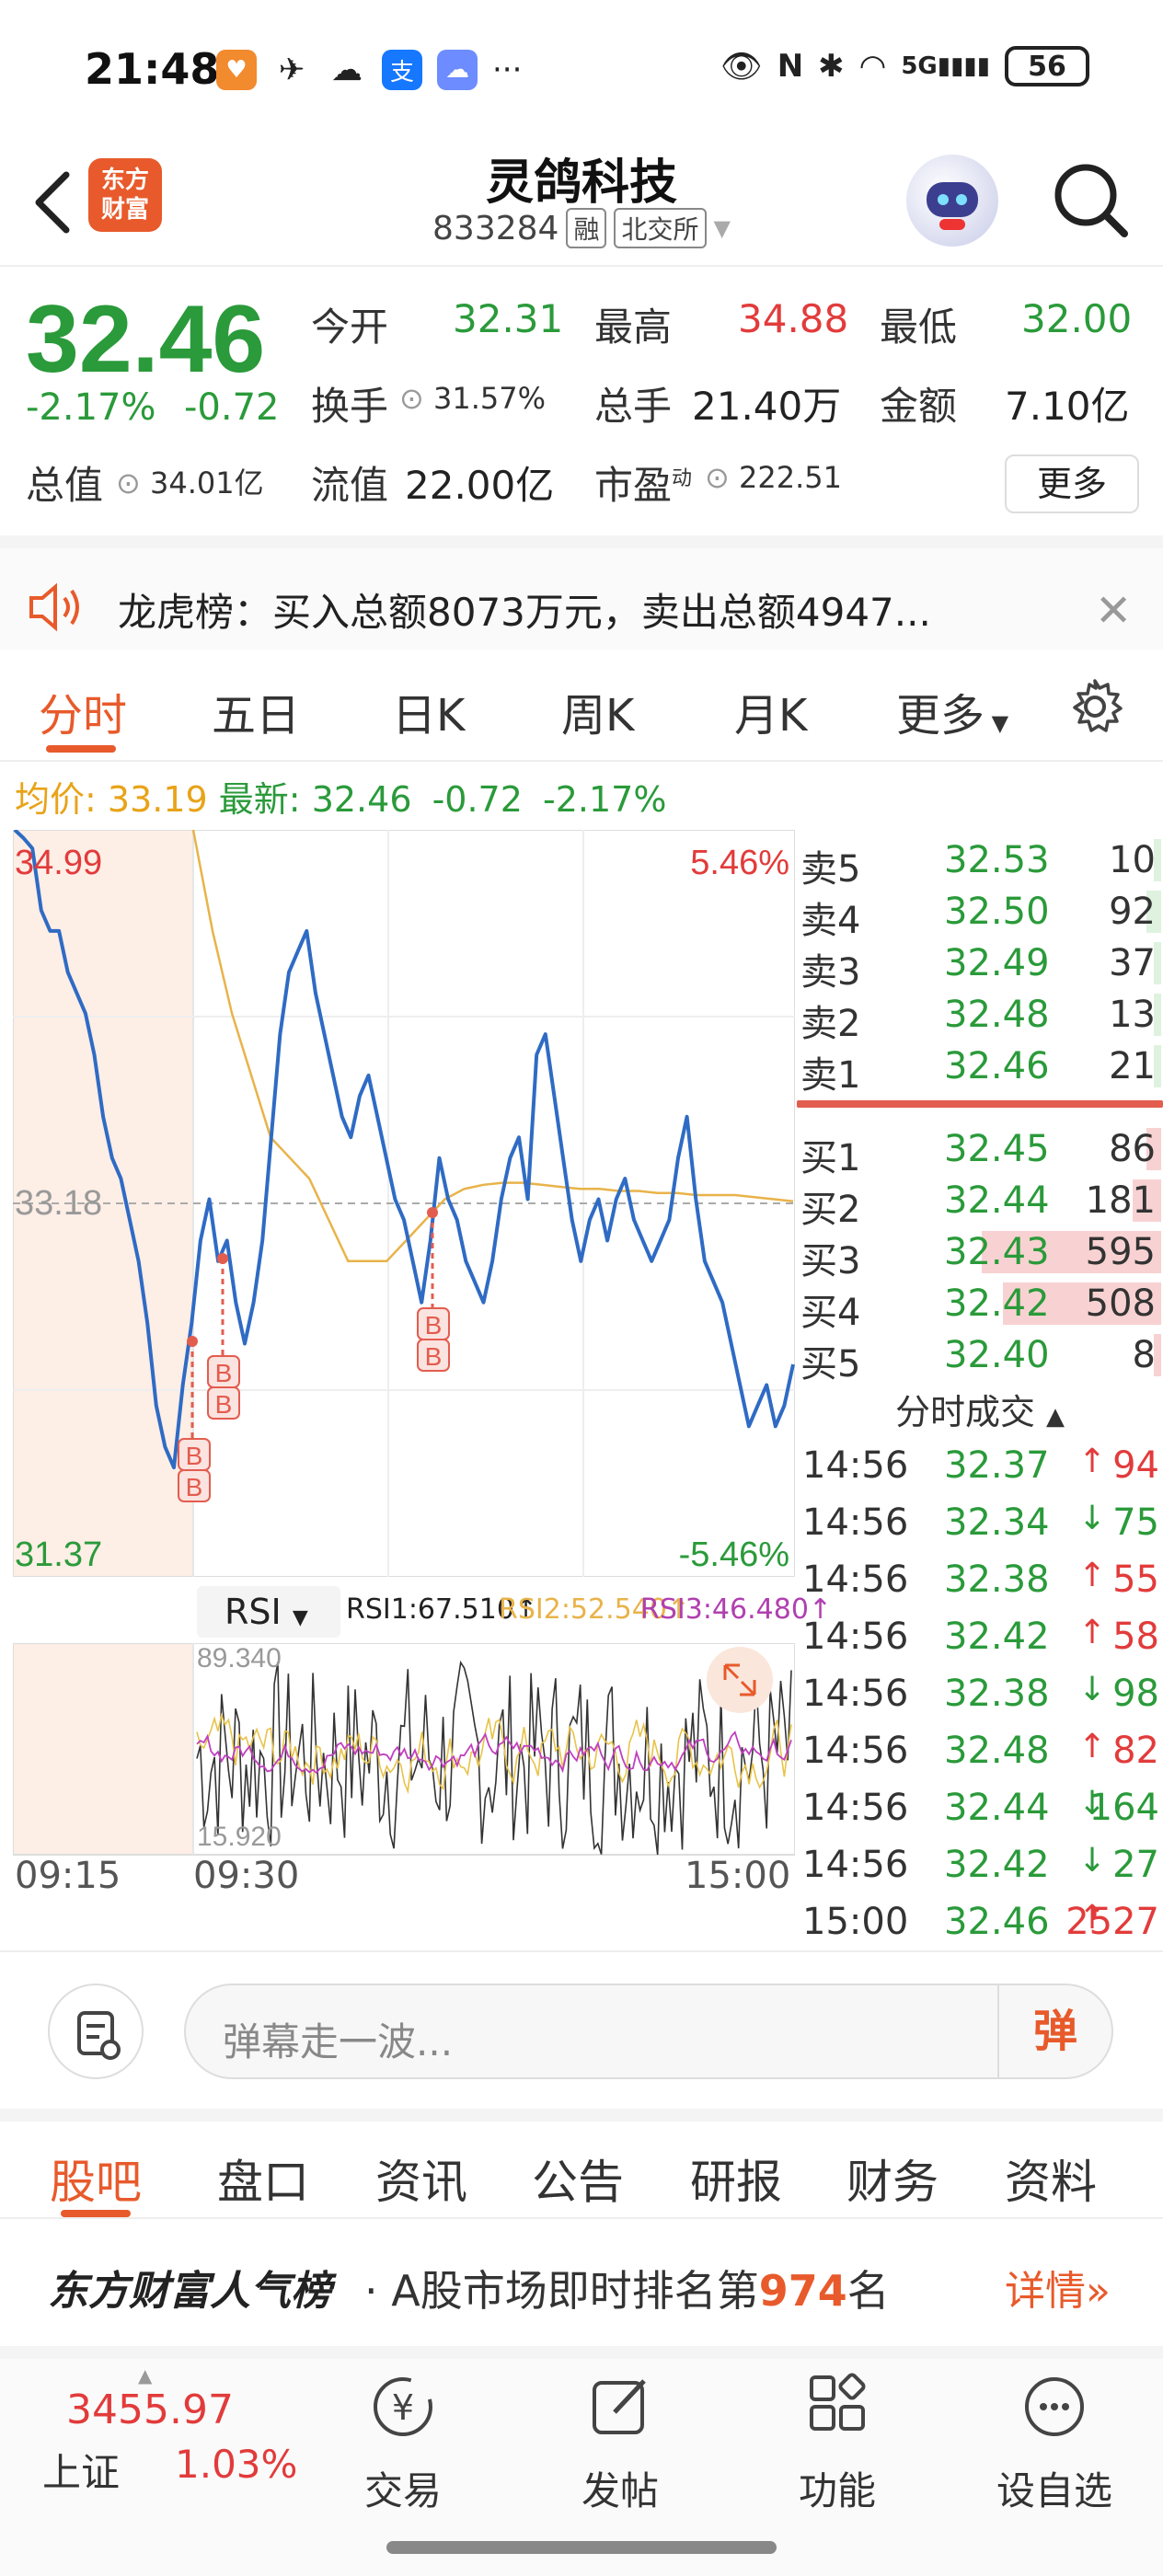 The height and width of the screenshot is (2576, 1163). I want to click on tab-five-day: 五日, so click(256, 711).